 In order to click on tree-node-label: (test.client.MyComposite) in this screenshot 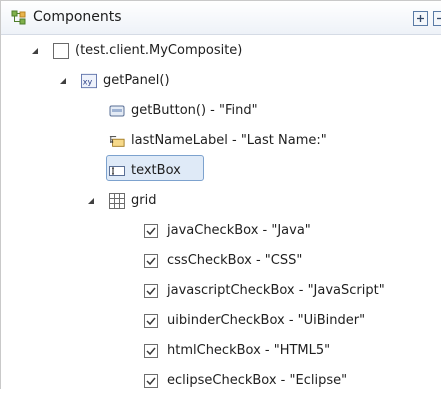, I will do `click(158, 51)`.